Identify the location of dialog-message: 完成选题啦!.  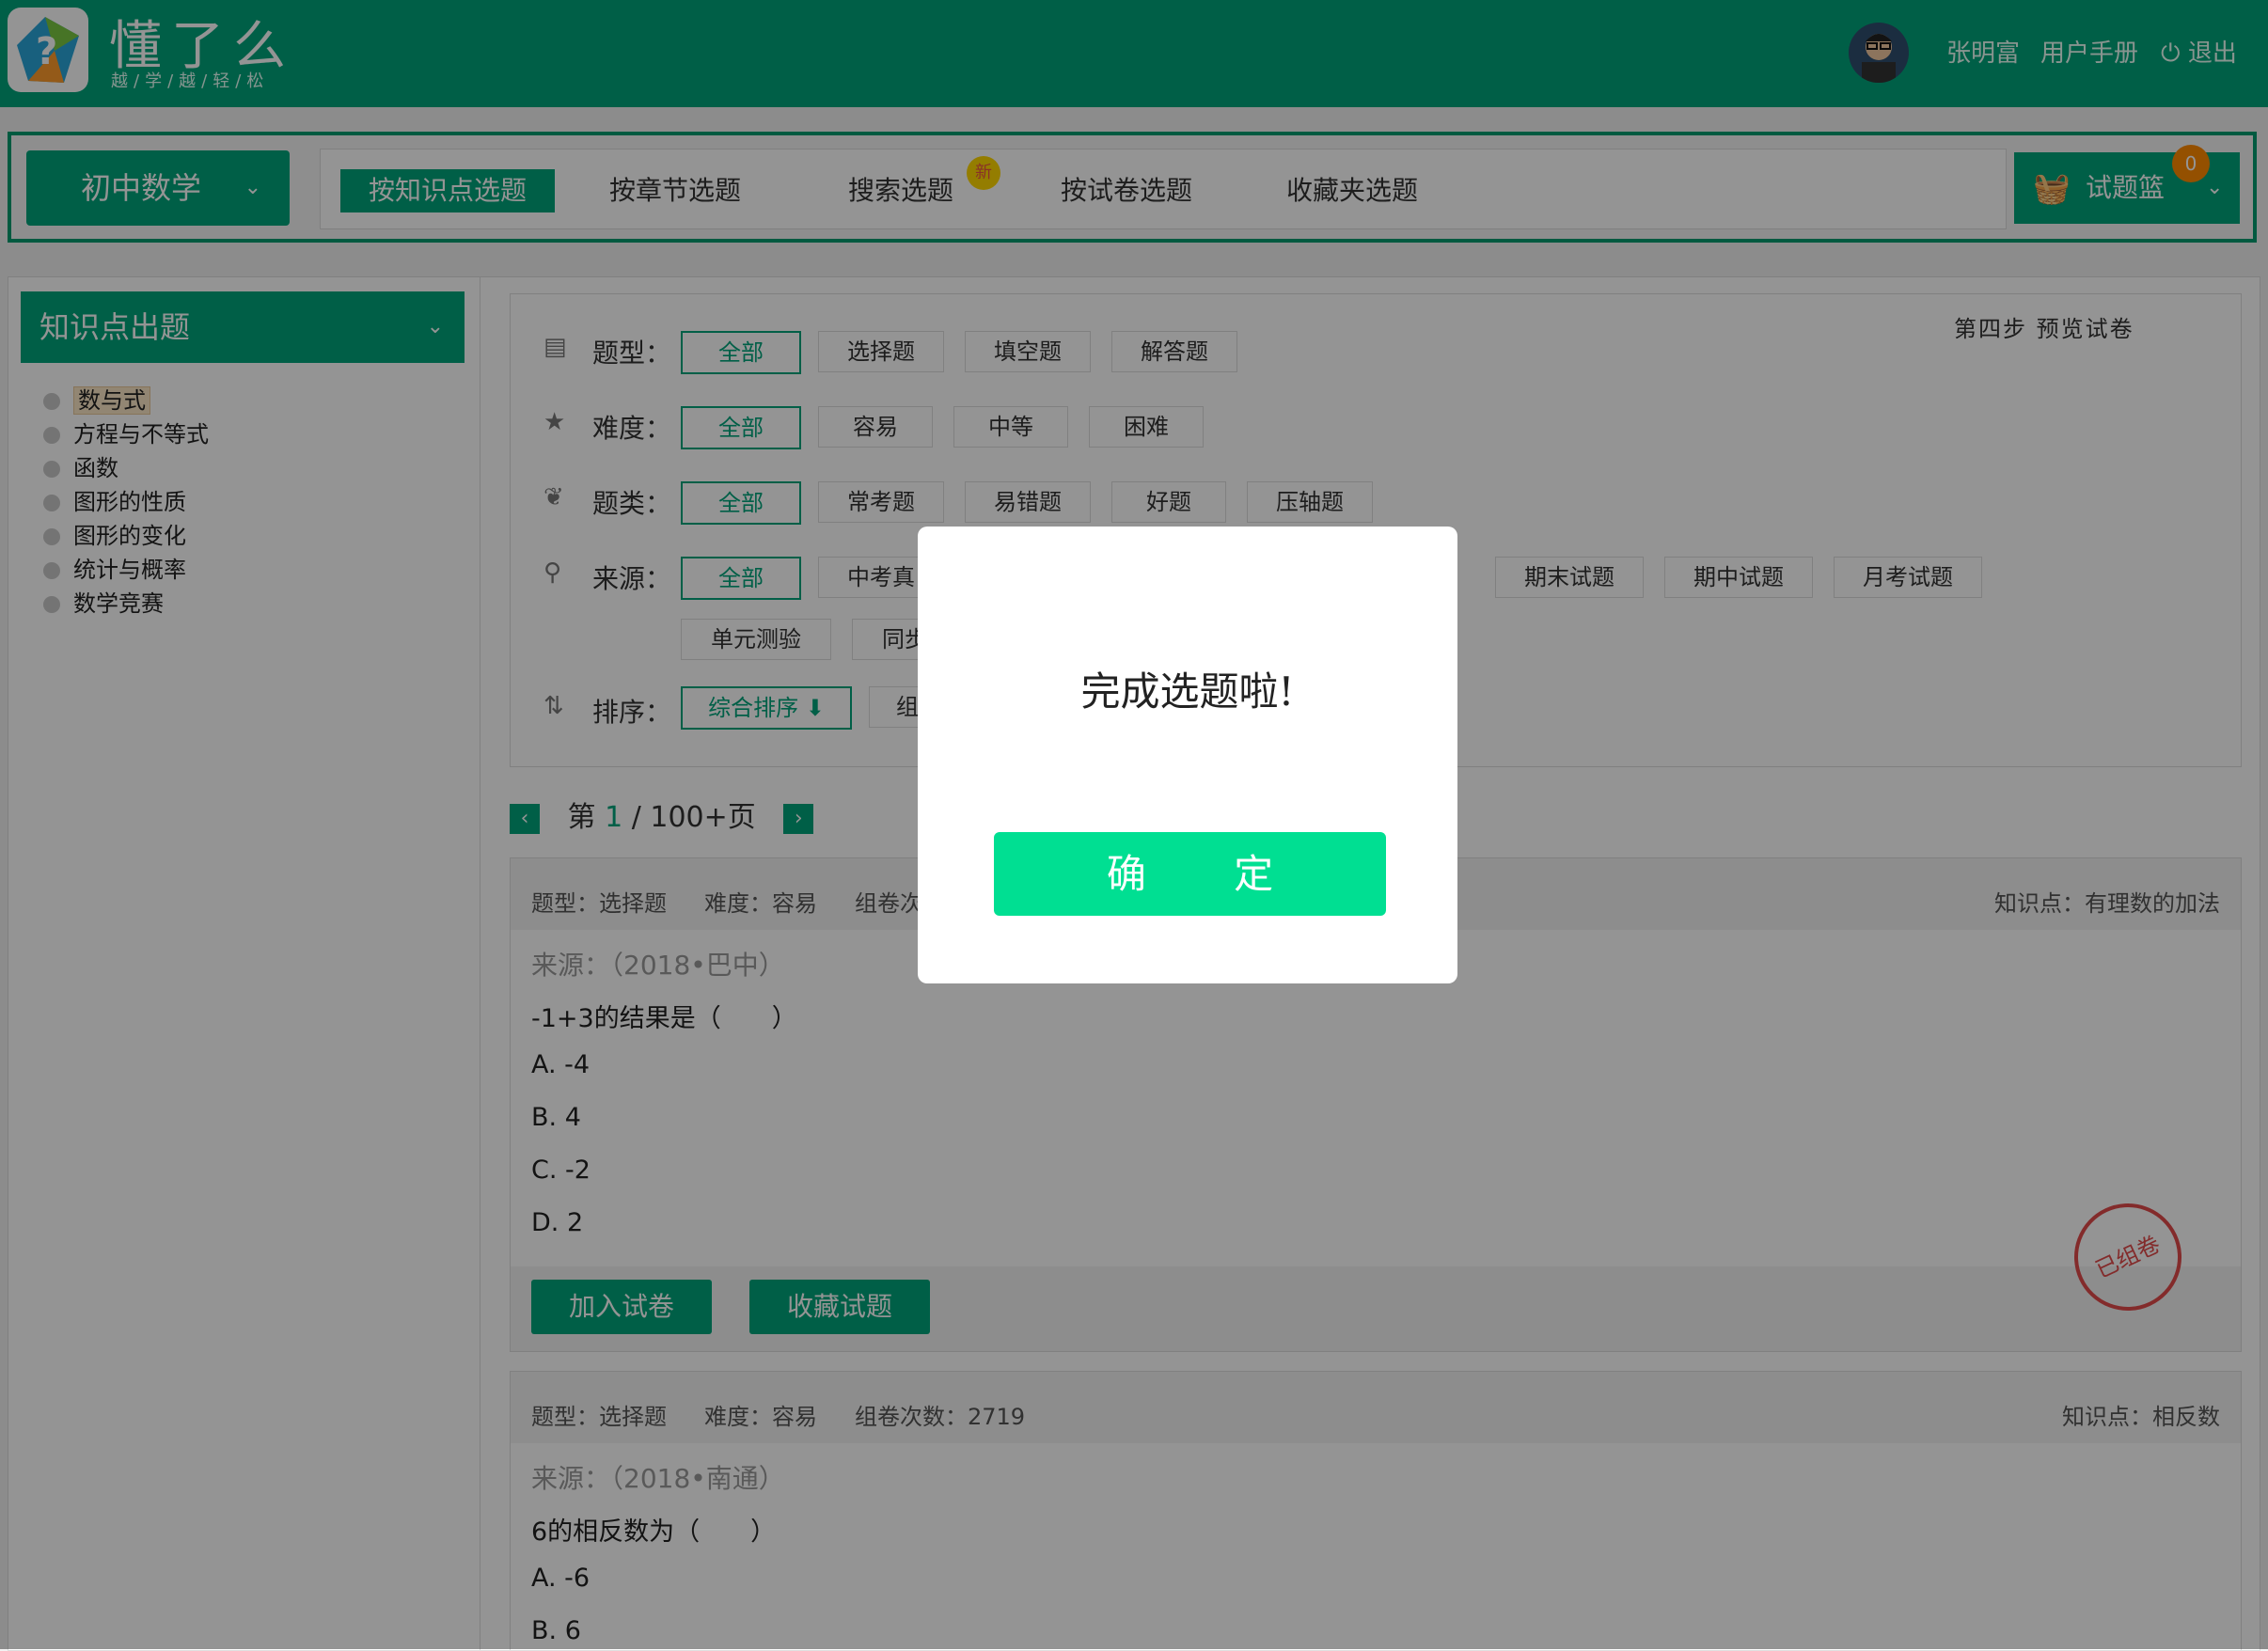
(1187, 691).